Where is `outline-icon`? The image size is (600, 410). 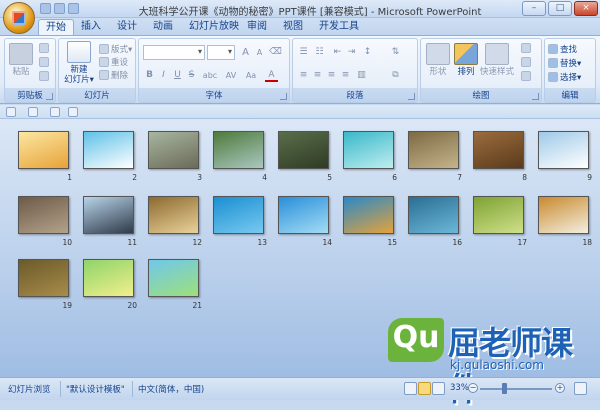 outline-icon is located at coordinates (526, 62).